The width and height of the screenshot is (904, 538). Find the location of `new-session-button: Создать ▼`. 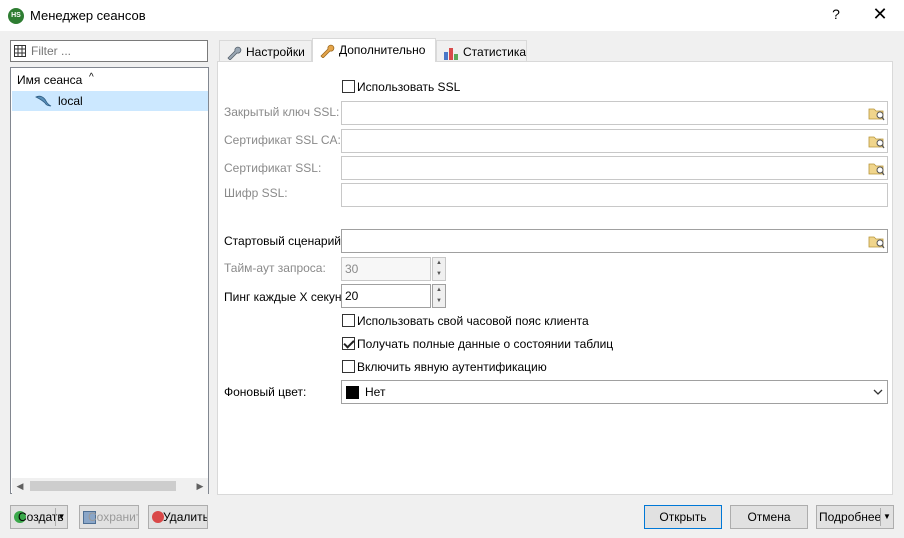

new-session-button: Создать ▼ is located at coordinates (39, 517).